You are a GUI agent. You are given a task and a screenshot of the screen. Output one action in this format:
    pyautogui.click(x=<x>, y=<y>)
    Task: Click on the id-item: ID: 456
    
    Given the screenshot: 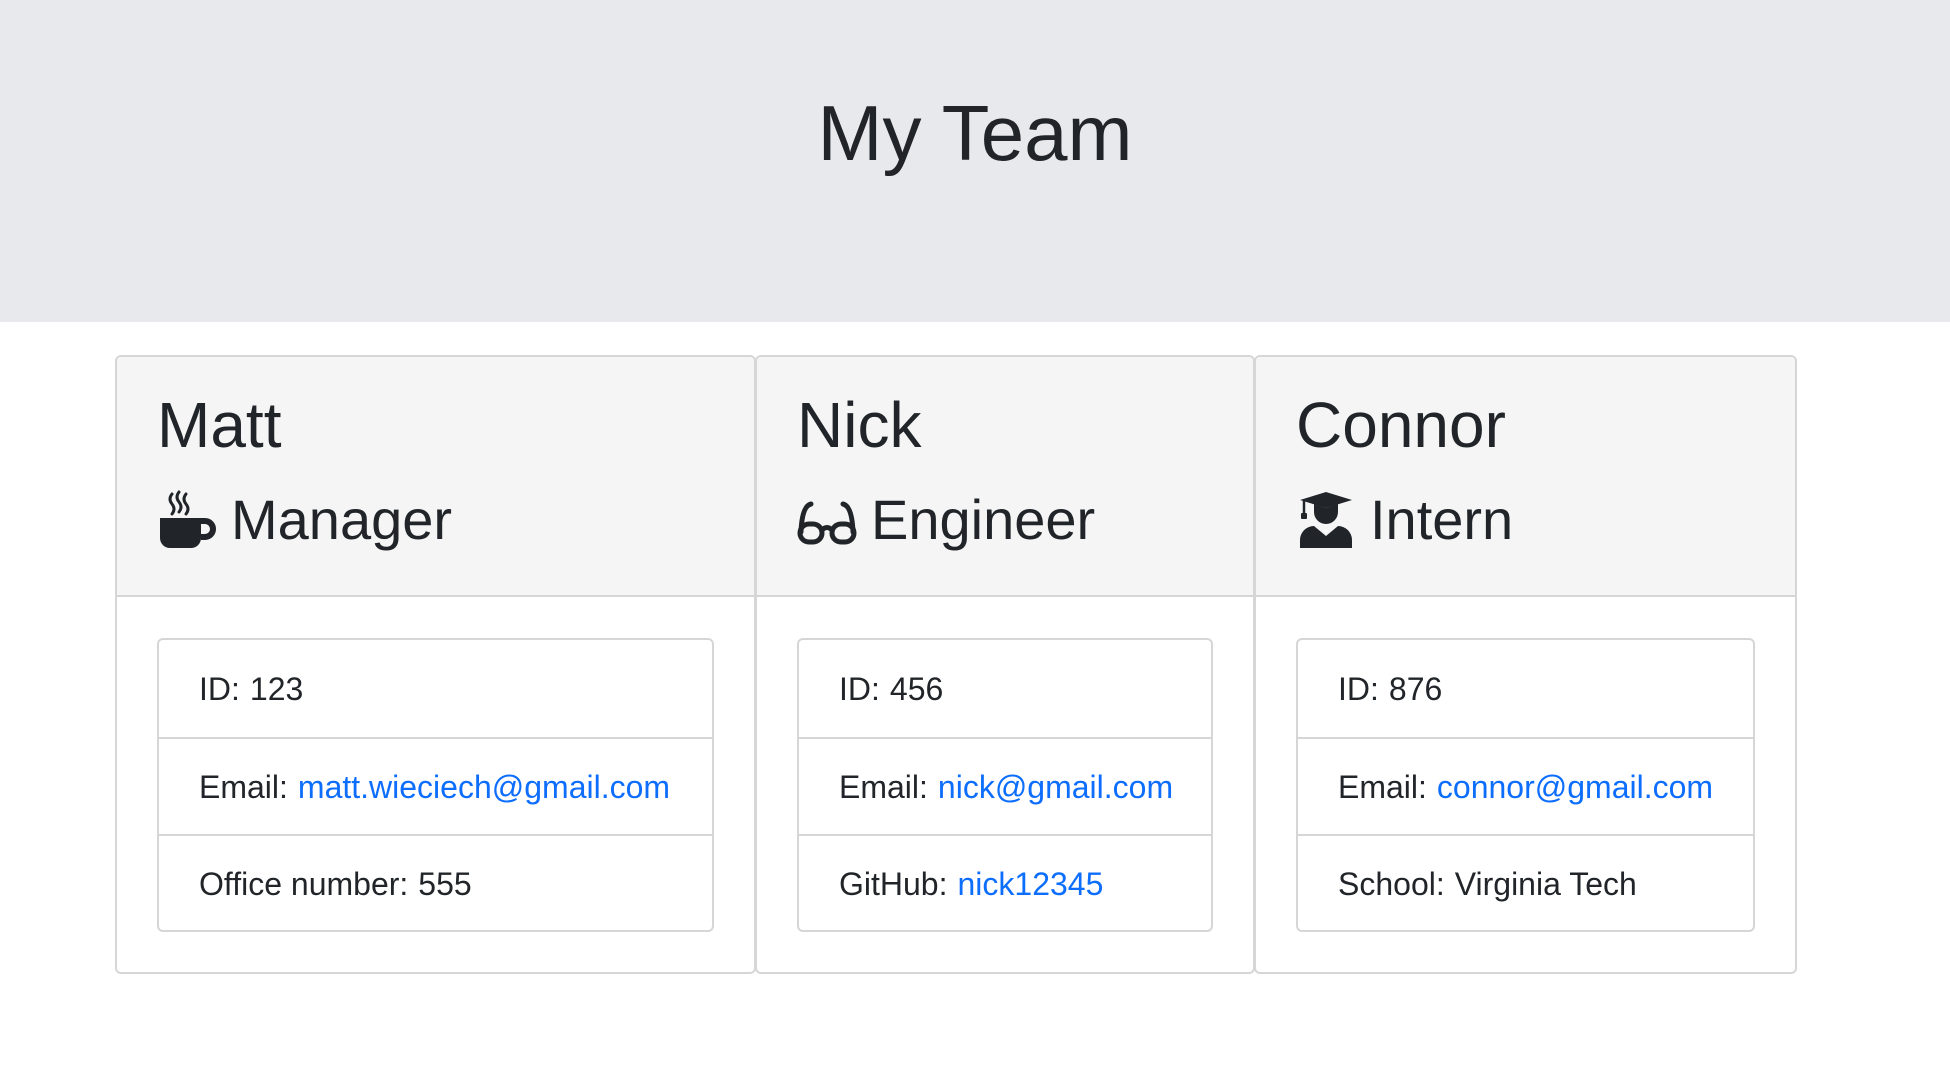 What is the action you would take?
    pyautogui.click(x=1005, y=688)
    